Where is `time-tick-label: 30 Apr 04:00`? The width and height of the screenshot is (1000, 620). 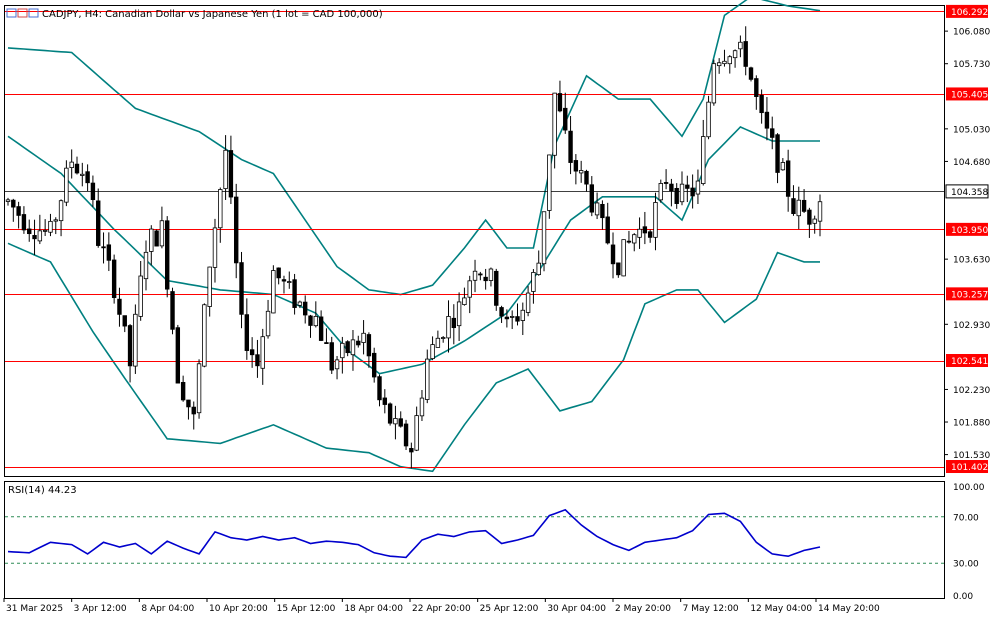 time-tick-label: 30 Apr 04:00 is located at coordinates (576, 609).